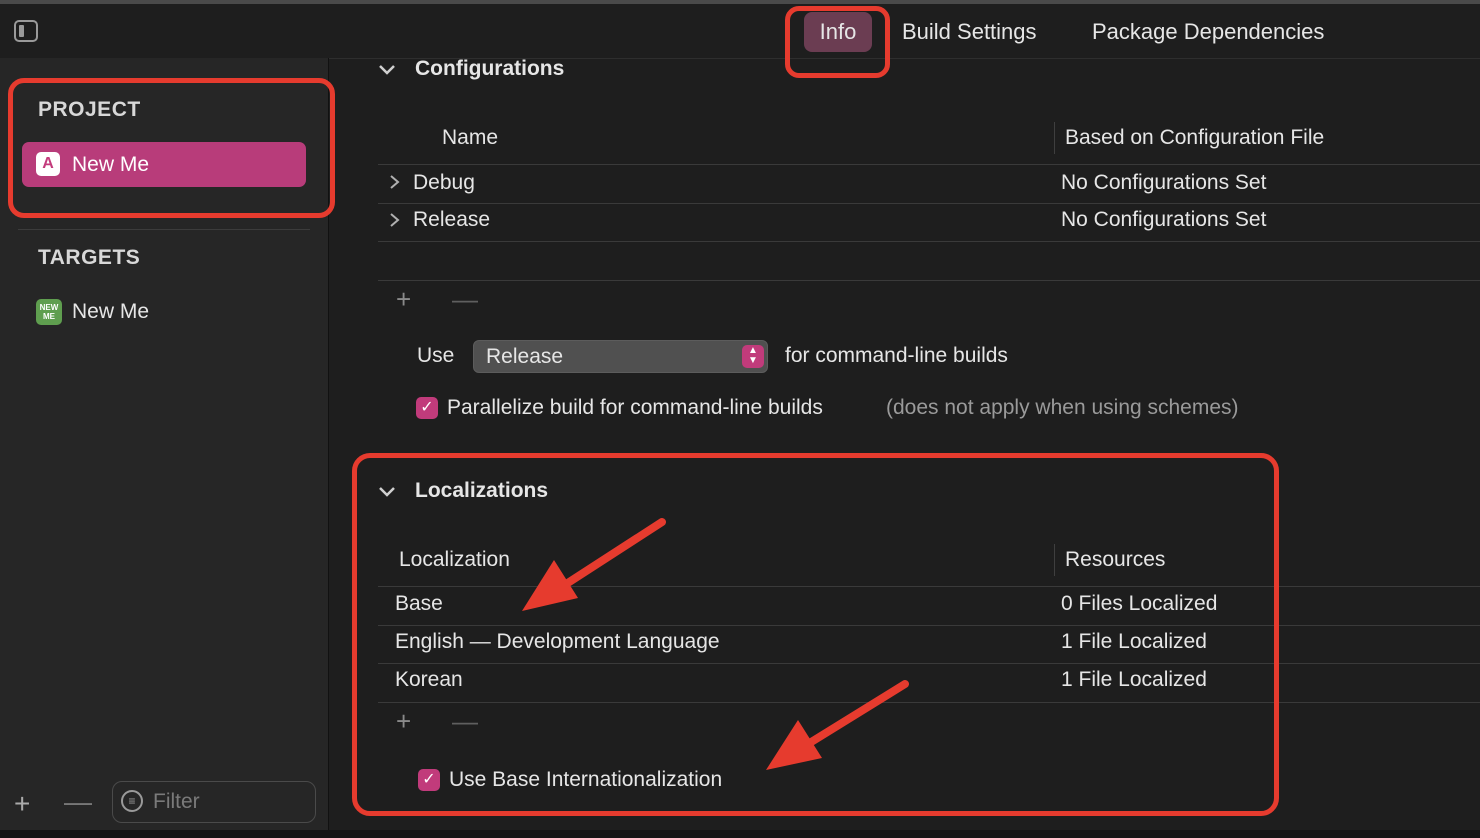 The height and width of the screenshot is (838, 1480). What do you see at coordinates (1054, 138) in the screenshot?
I see `column-divider` at bounding box center [1054, 138].